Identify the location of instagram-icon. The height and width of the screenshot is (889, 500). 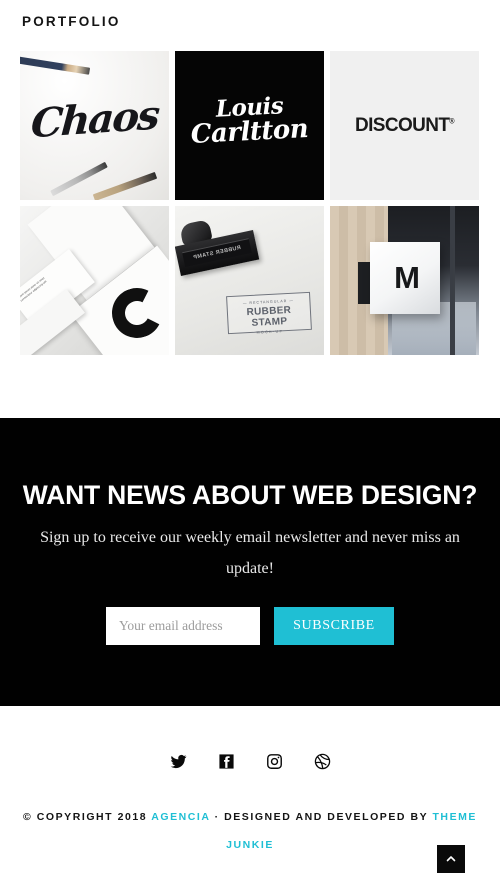
(274, 761).